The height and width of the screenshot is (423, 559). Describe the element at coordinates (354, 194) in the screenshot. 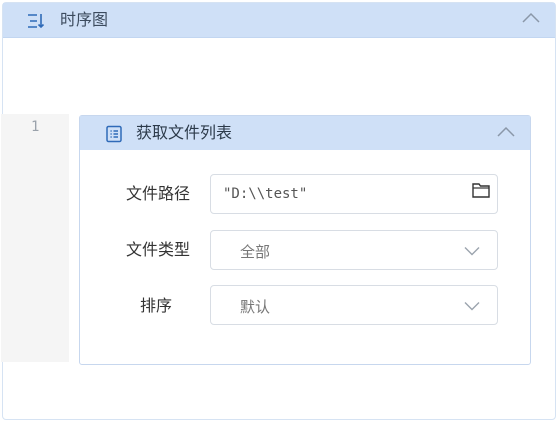

I see `file-path-input: "D:\\test"` at that location.